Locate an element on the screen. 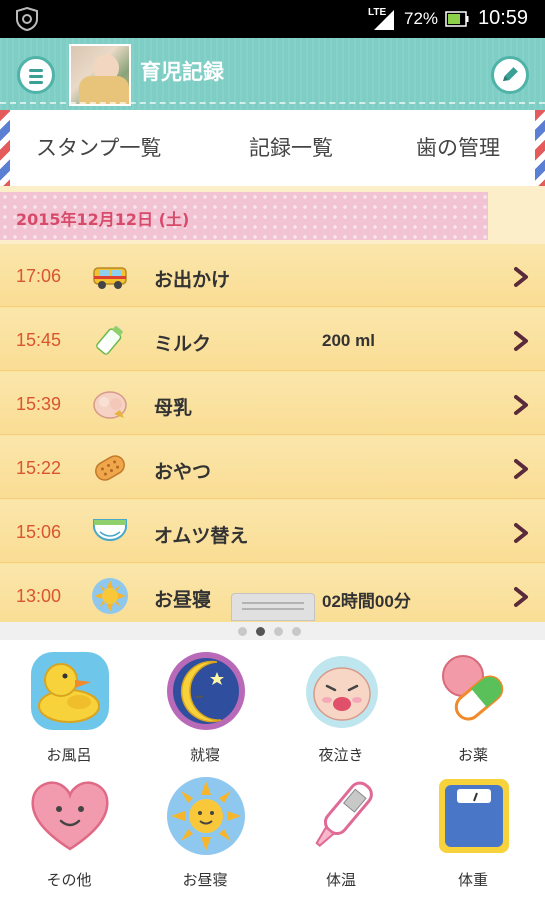  battery-percent: 72% is located at coordinates (421, 18).